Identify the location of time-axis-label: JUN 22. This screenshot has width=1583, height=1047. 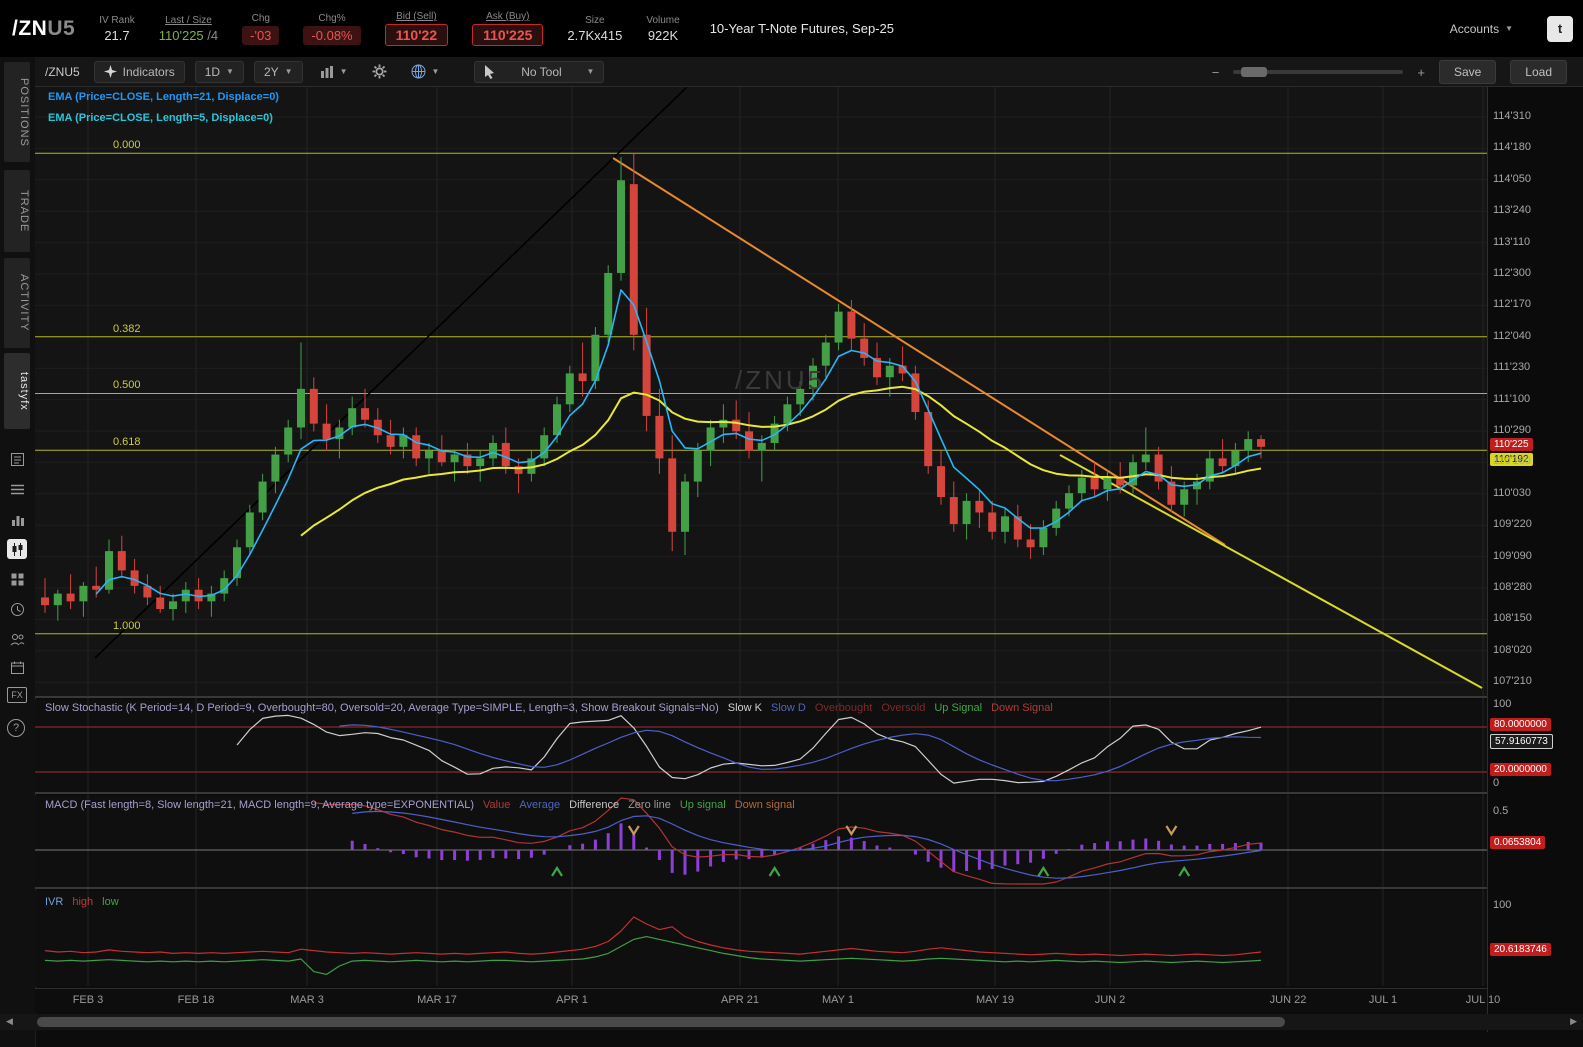
(1288, 1000).